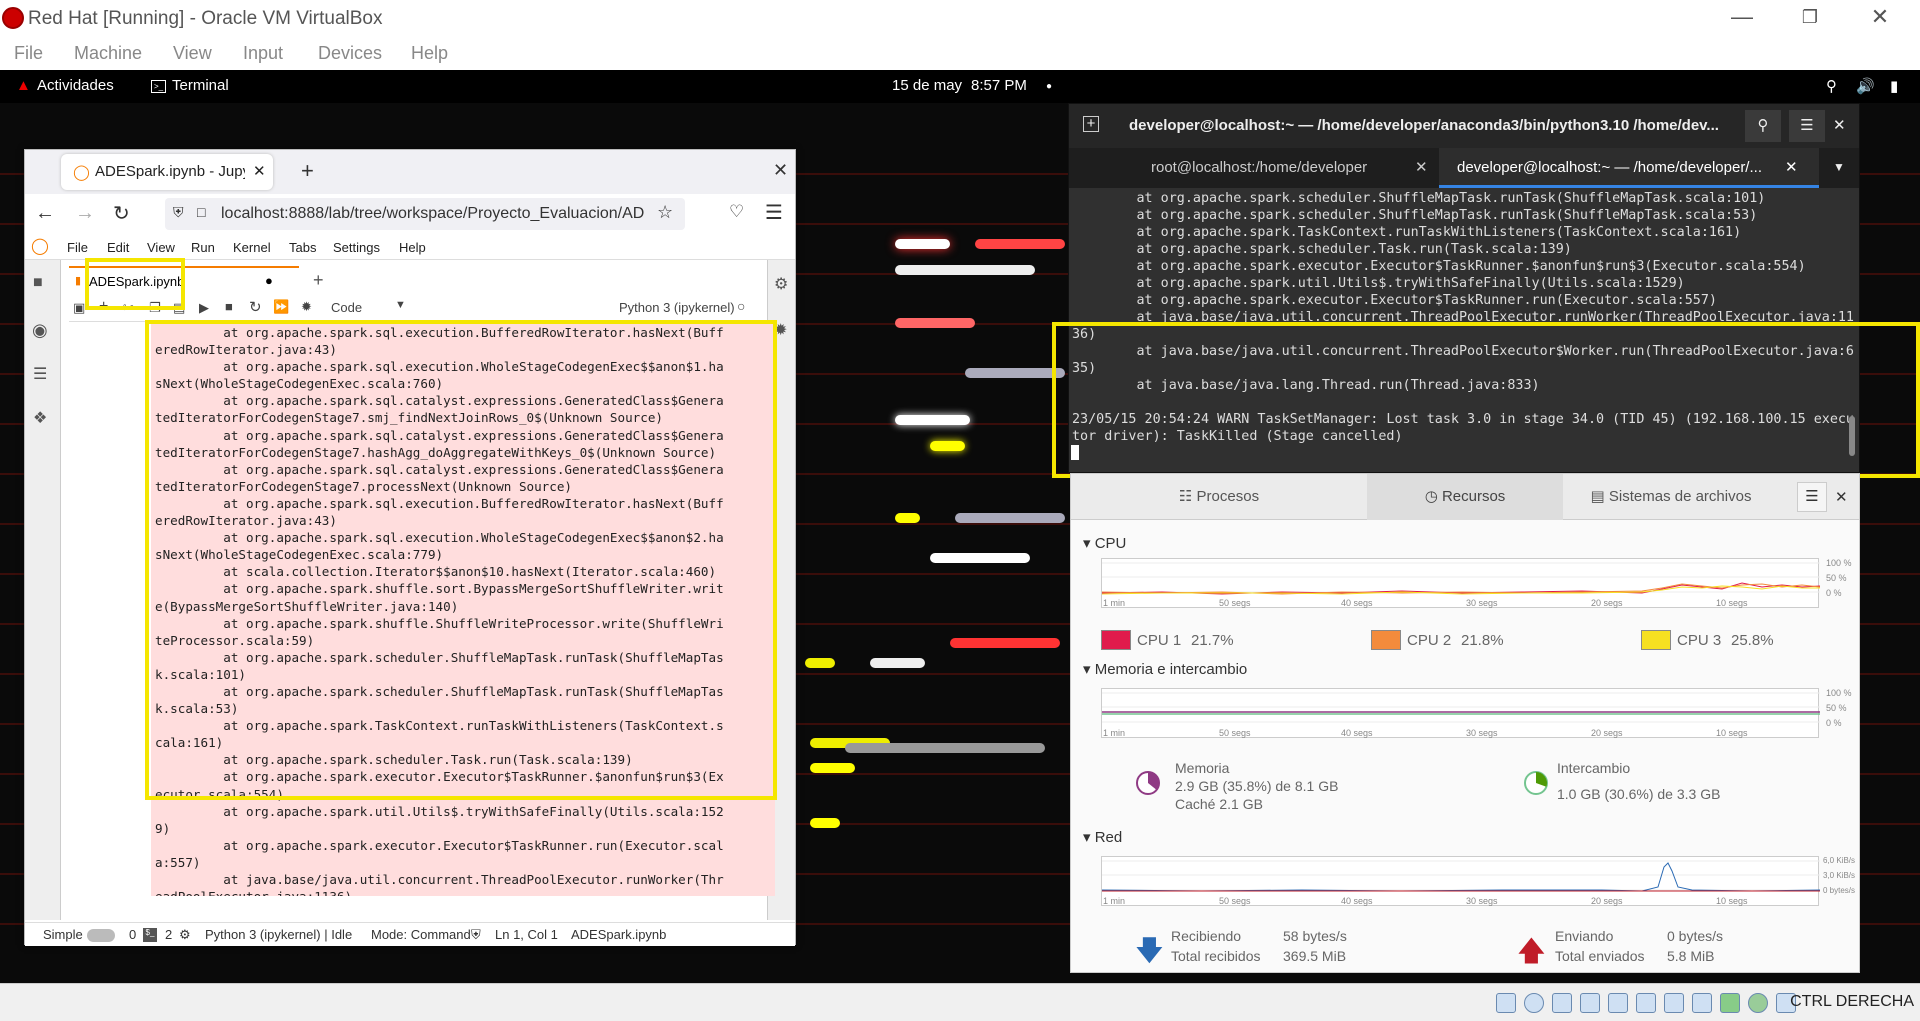 This screenshot has height=1021, width=1920. Describe the element at coordinates (1691, 956) in the screenshot. I see `send-total: 5.8 MiB` at that location.